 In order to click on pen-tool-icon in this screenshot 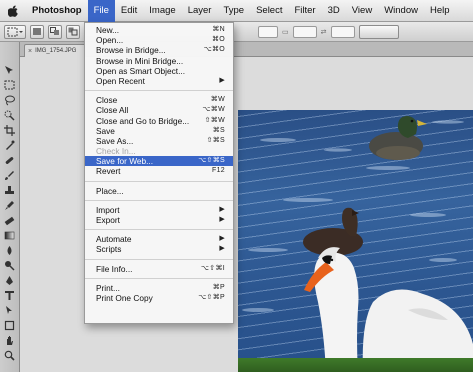, I will do `click(10, 280)`.